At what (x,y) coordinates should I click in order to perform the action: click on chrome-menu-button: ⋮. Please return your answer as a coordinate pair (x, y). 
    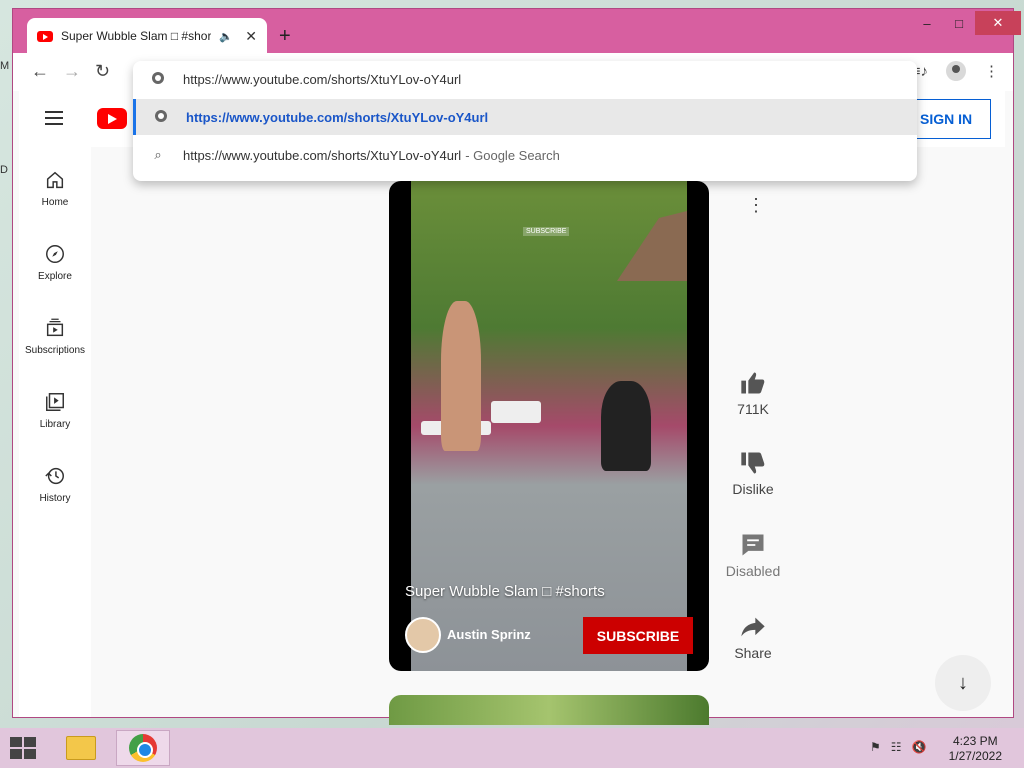
    Looking at the image, I should click on (991, 71).